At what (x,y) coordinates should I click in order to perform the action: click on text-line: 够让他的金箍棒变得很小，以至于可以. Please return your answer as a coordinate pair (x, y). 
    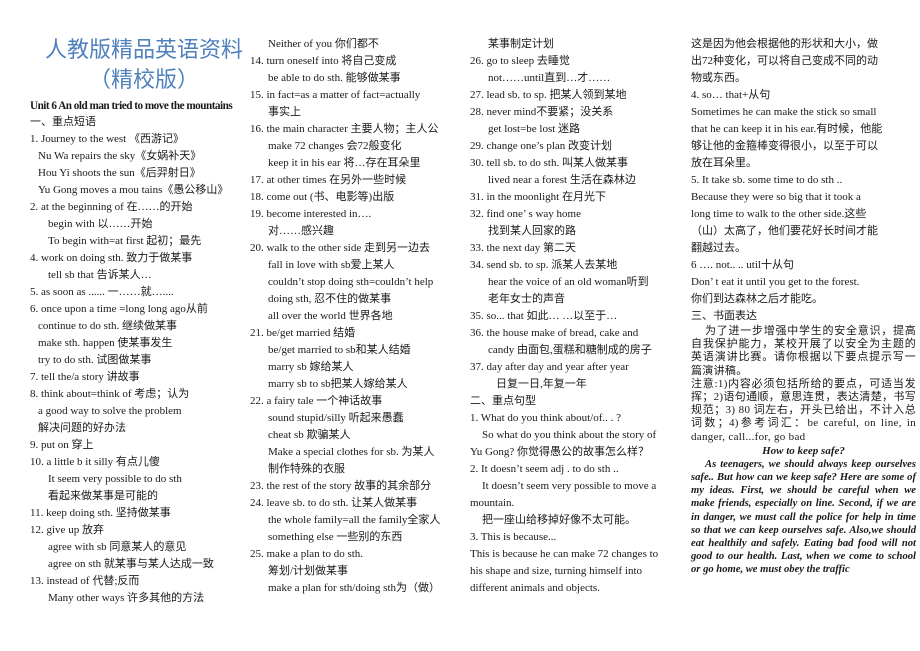
    Looking at the image, I should click on (784, 146).